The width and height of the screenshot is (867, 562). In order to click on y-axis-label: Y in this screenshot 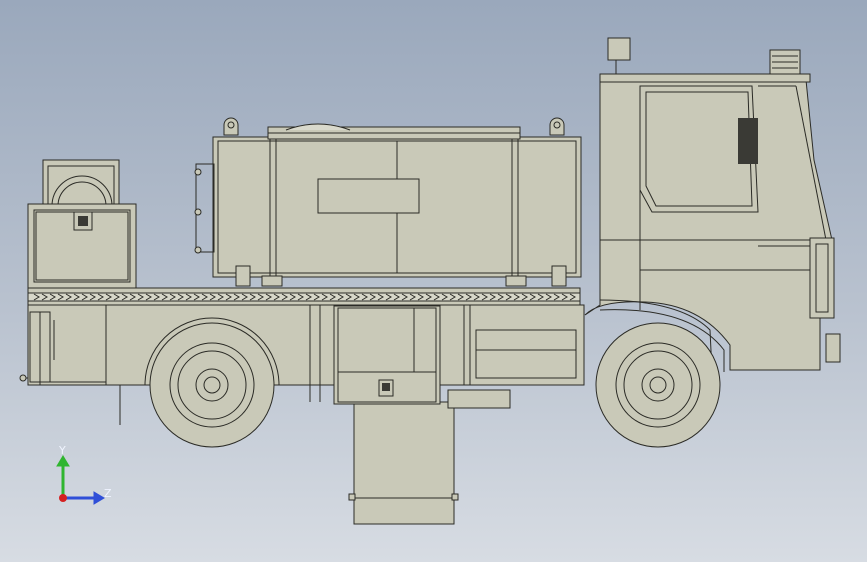, I will do `click(62, 450)`.